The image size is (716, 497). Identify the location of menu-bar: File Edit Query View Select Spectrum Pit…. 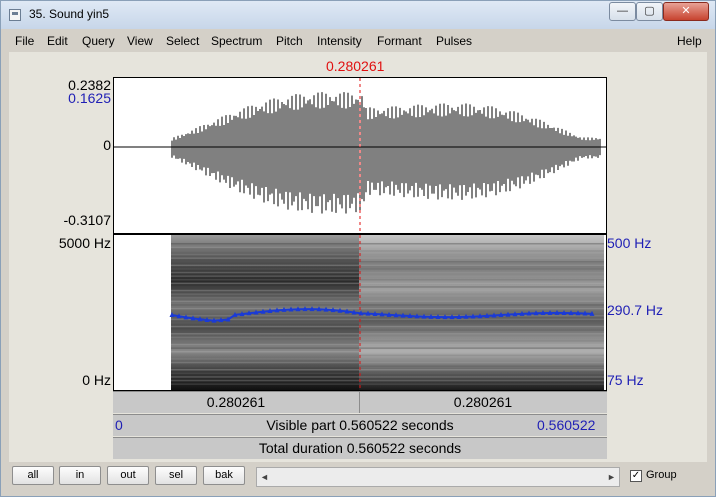
(358, 41).